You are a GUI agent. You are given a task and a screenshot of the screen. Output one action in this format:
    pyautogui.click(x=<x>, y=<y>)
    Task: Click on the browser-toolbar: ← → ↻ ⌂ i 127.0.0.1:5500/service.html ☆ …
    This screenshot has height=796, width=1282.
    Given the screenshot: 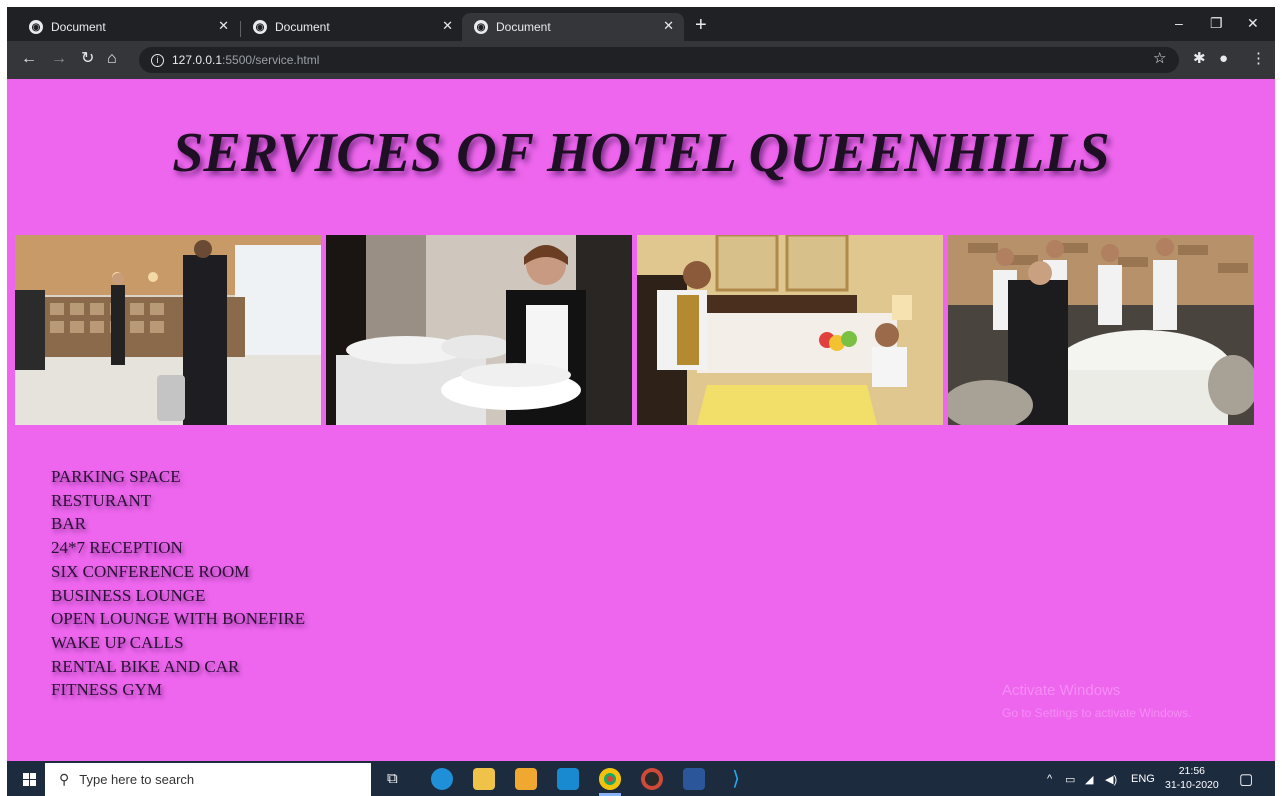 What is the action you would take?
    pyautogui.click(x=641, y=60)
    